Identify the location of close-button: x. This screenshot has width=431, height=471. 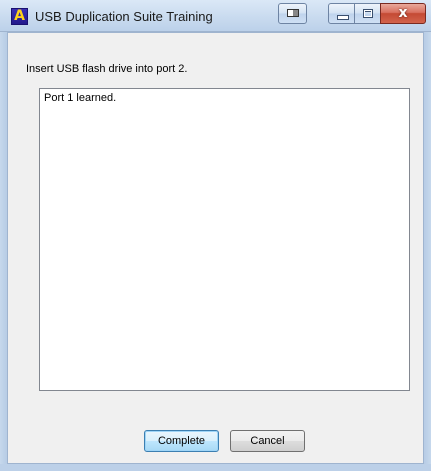
(403, 13).